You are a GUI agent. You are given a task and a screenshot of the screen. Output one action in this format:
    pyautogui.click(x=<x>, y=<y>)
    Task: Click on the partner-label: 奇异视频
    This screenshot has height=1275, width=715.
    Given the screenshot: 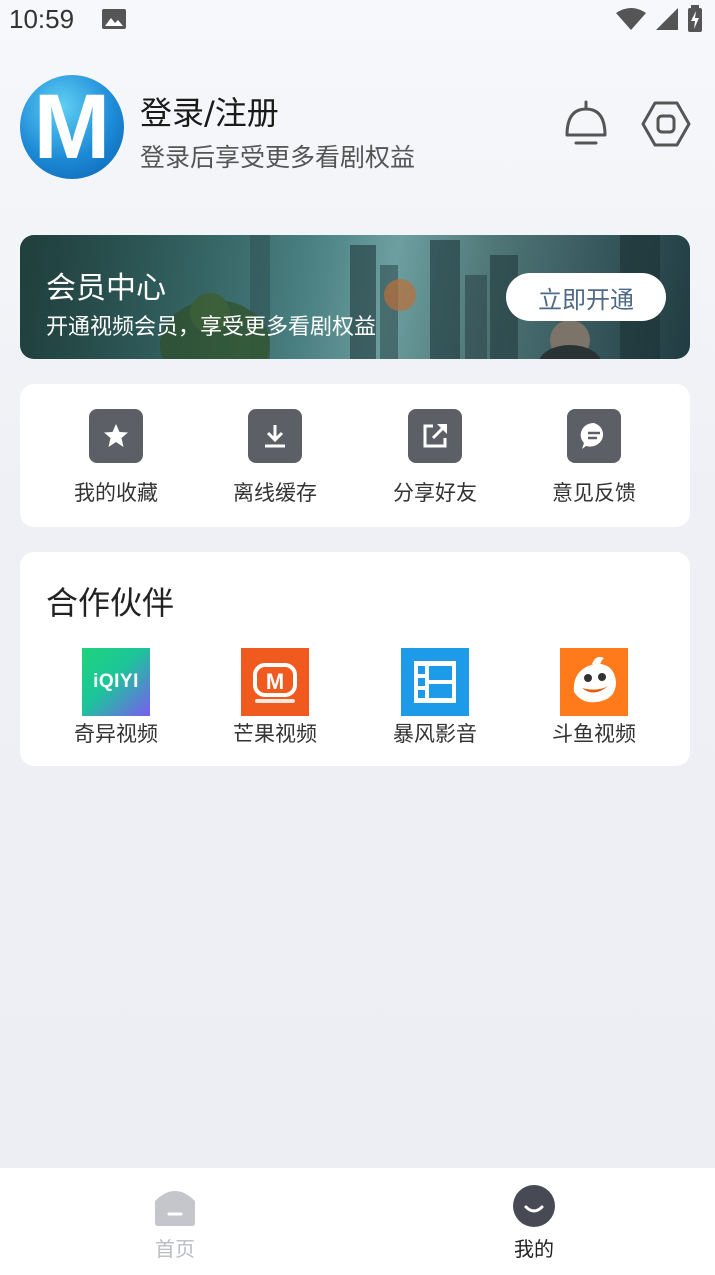 What is the action you would take?
    pyautogui.click(x=116, y=734)
    